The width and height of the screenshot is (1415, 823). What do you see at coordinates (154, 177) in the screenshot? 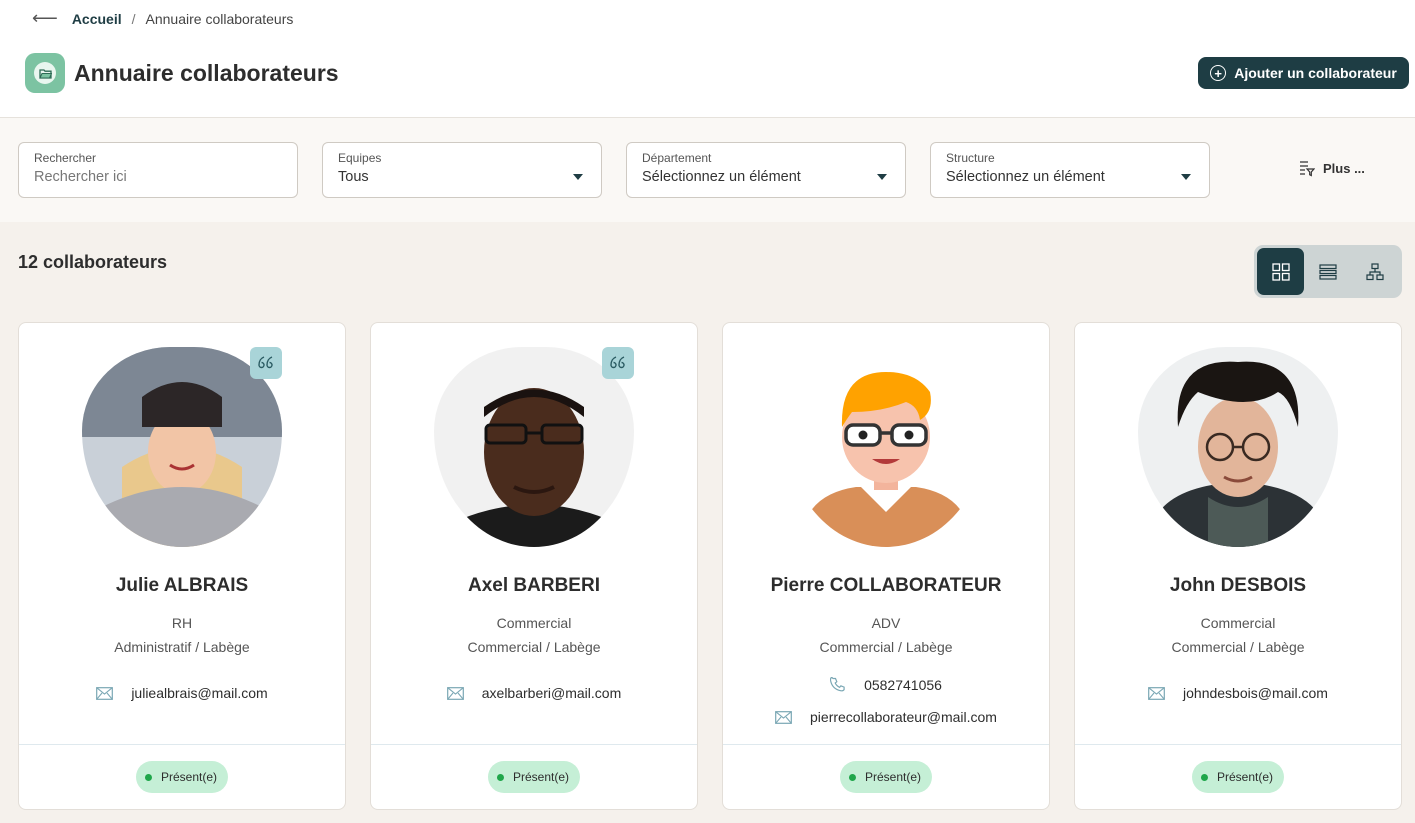
I see `search-input` at bounding box center [154, 177].